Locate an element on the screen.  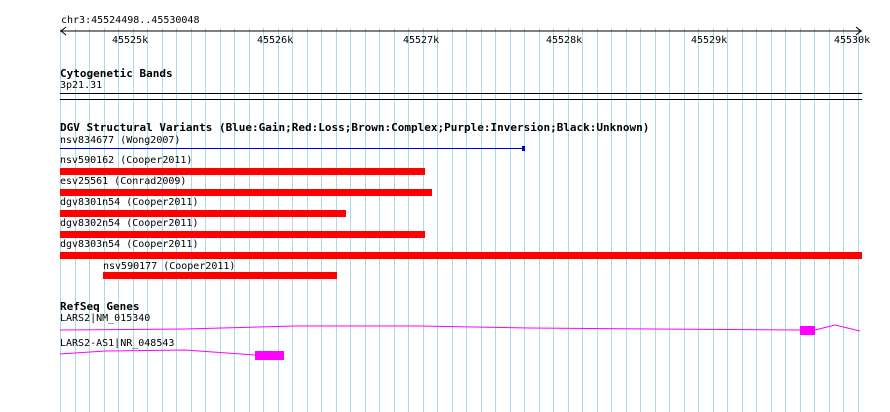
gene-exon-lars2 is located at coordinates (807, 330).